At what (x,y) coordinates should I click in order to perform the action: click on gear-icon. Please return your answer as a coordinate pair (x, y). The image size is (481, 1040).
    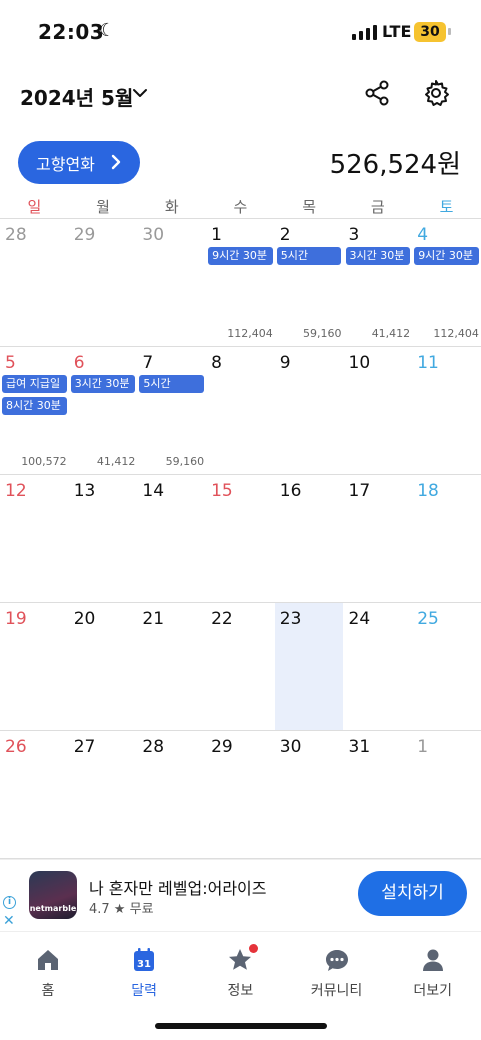
    Looking at the image, I should click on (436, 93).